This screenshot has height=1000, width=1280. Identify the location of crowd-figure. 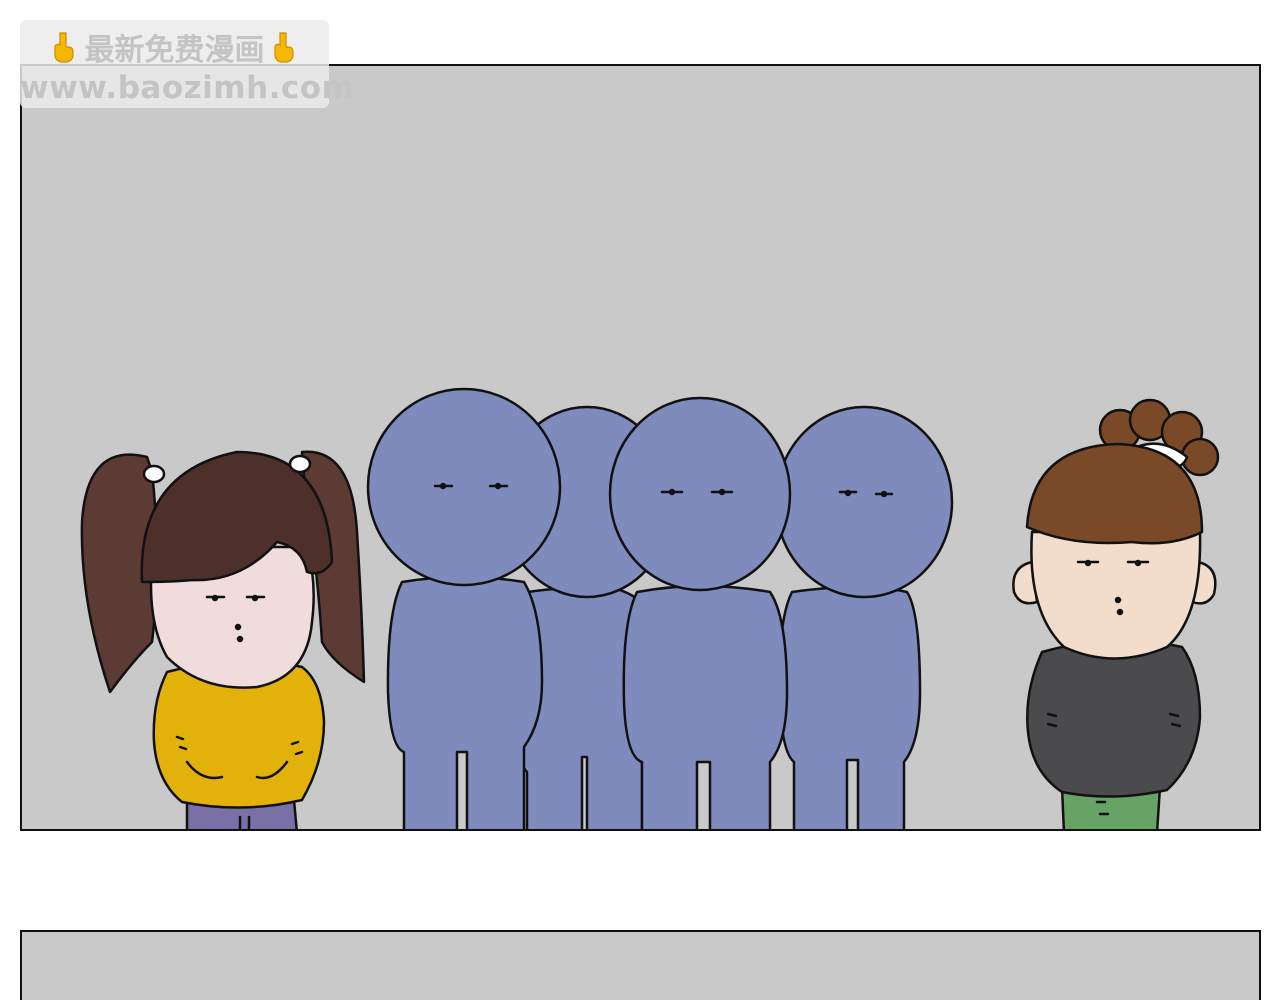
(864, 617).